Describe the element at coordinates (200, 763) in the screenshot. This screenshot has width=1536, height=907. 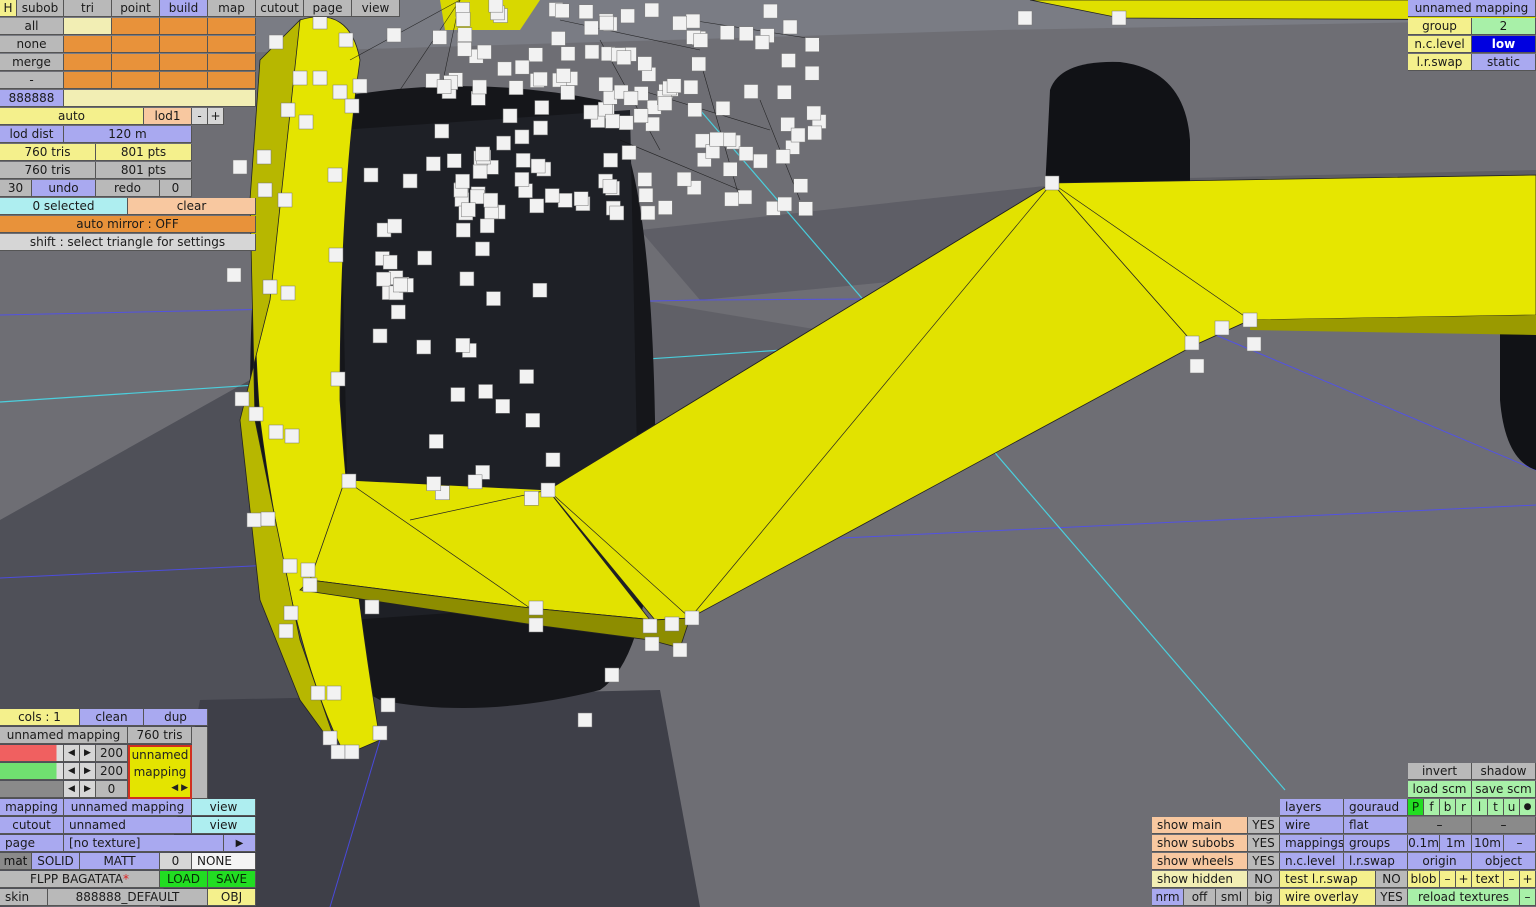
I see `mapping-scrollbar` at that location.